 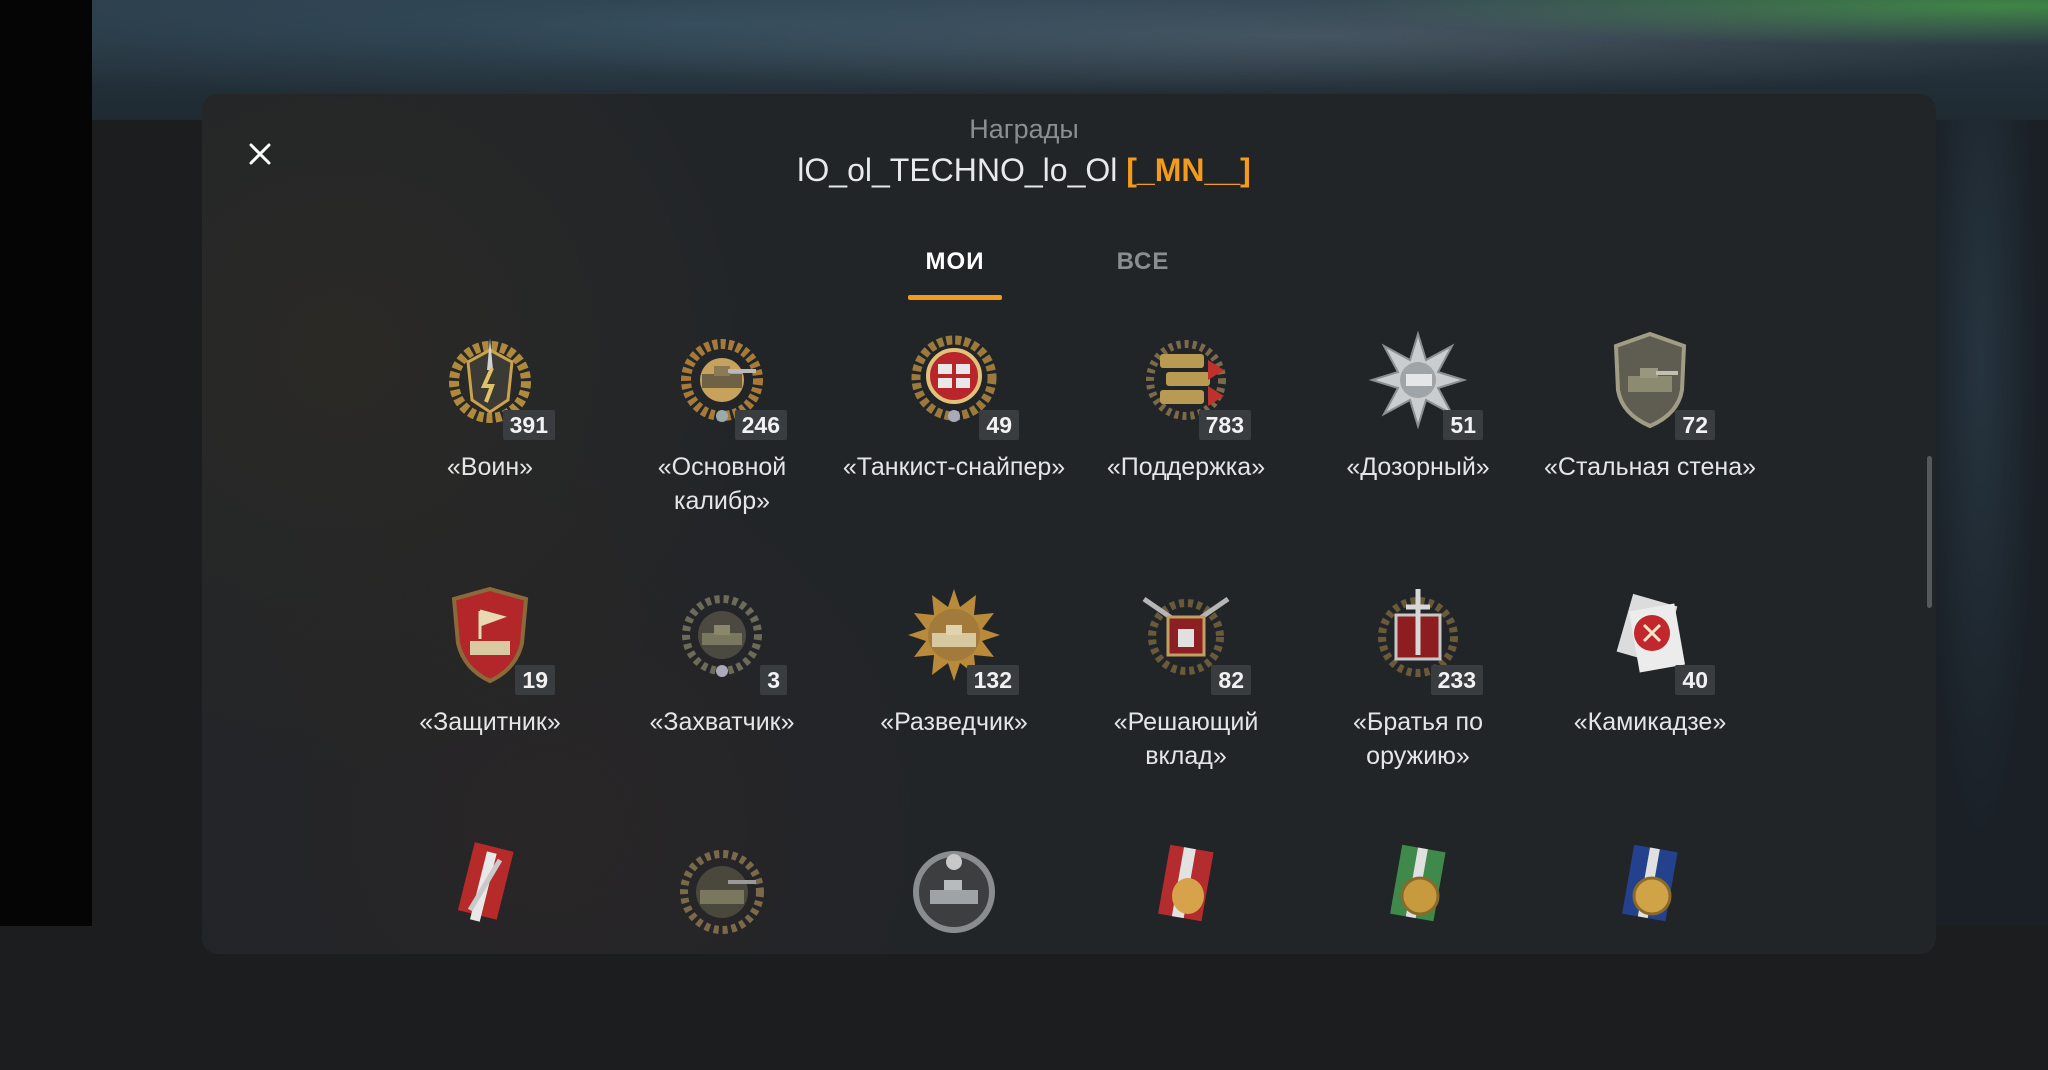 What do you see at coordinates (1418, 467) in the screenshot?
I see `medal-label: «Дозорный»` at bounding box center [1418, 467].